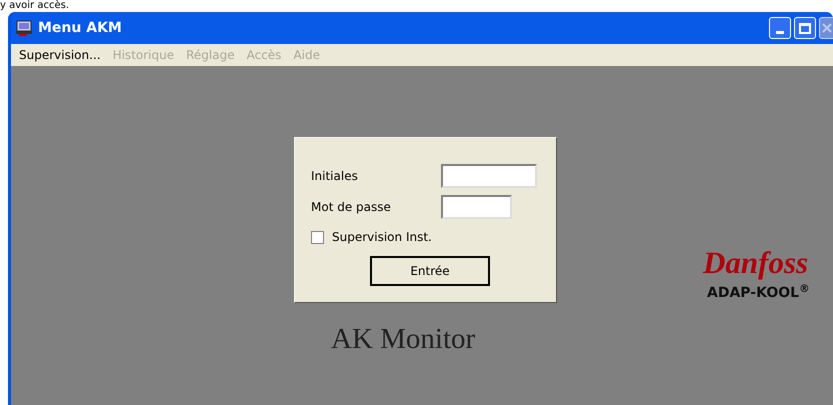  Describe the element at coordinates (80, 28) in the screenshot. I see `window-title: Menu AKM` at that location.